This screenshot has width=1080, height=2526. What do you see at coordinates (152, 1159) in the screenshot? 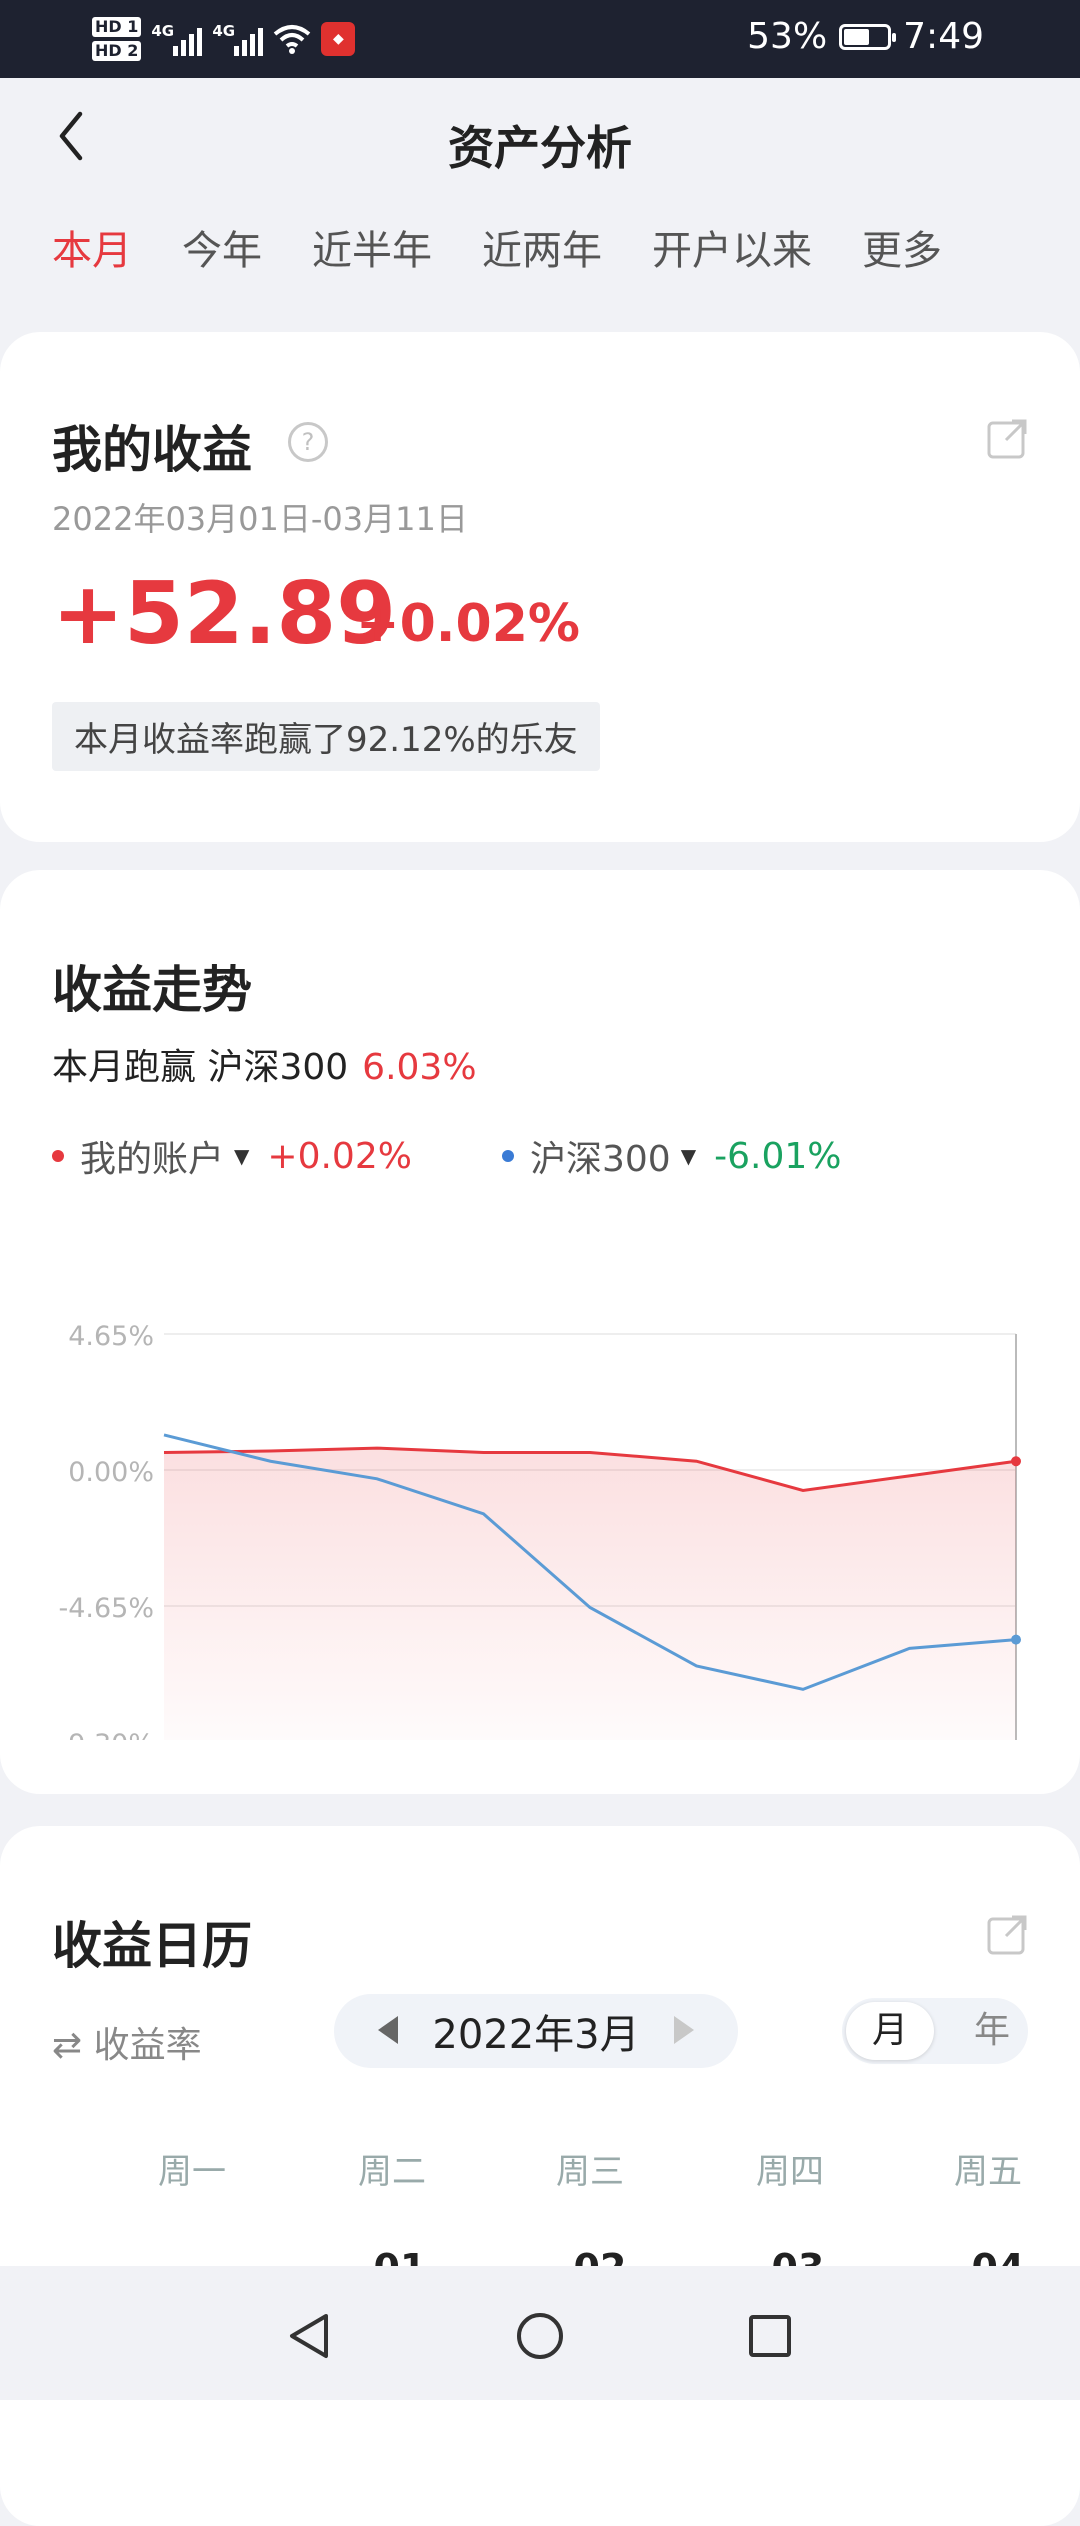
I see `legend-name-my-account: 我的账户` at bounding box center [152, 1159].